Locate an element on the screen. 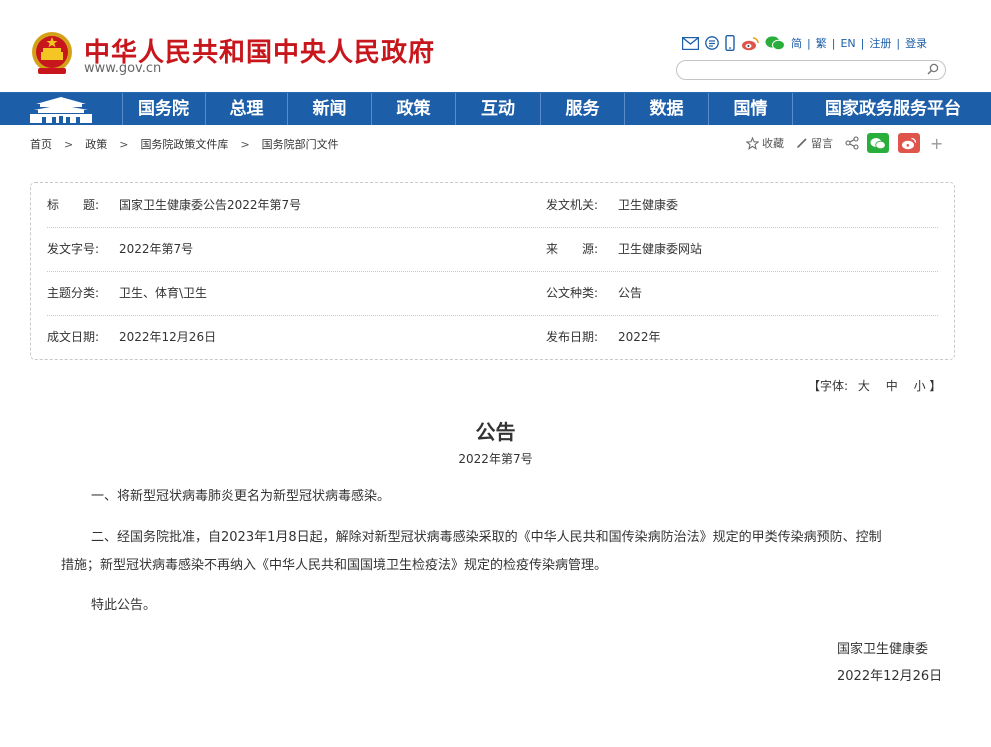  signature-org: 国家卫生健康委 is located at coordinates (883, 649).